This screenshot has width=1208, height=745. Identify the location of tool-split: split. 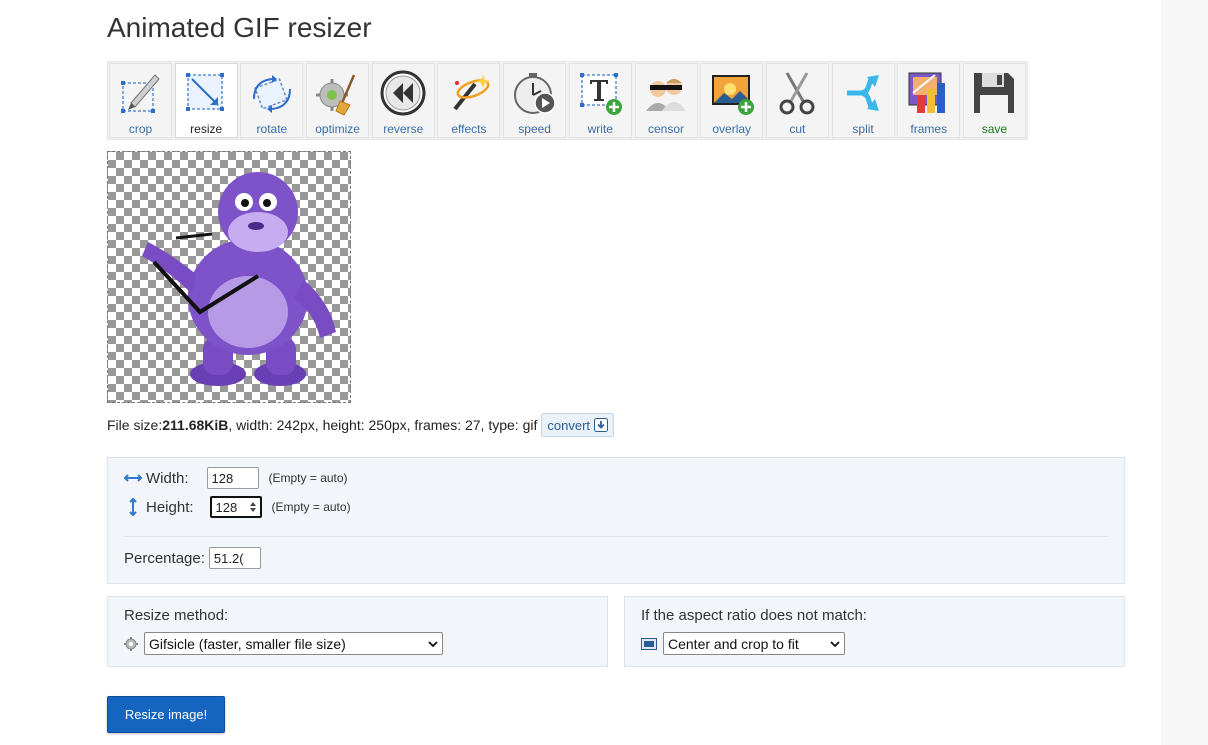
(863, 100).